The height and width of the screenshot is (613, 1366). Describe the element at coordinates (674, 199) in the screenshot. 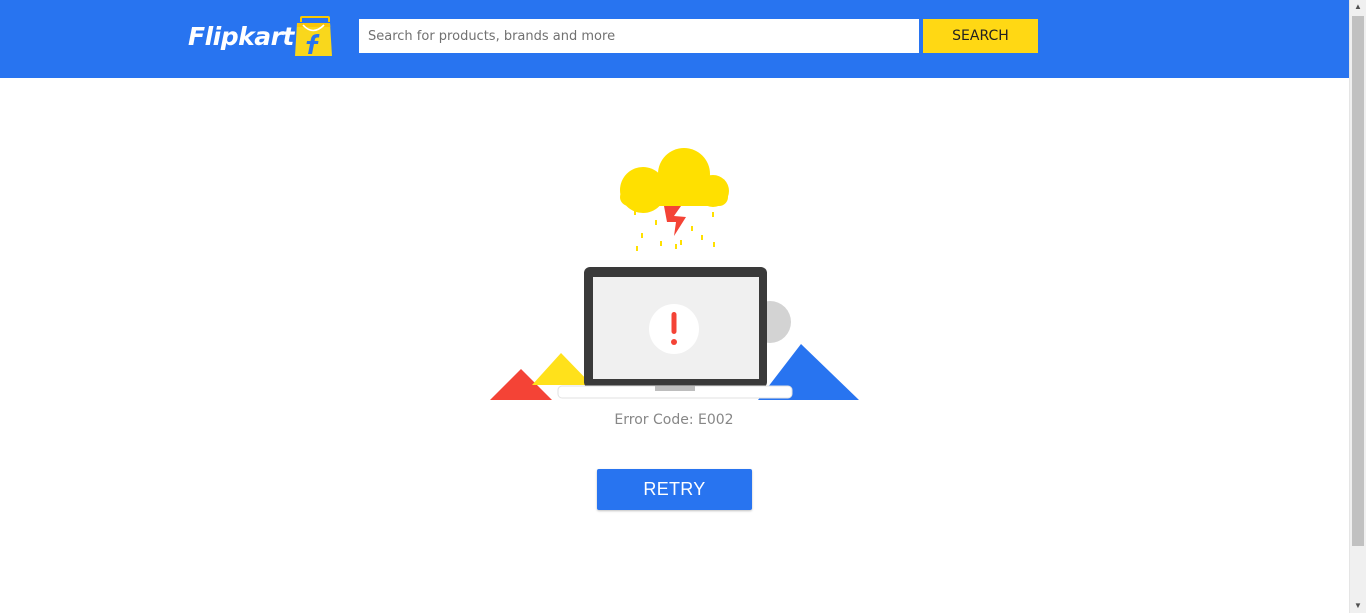

I see `rain-cloud-icon` at that location.